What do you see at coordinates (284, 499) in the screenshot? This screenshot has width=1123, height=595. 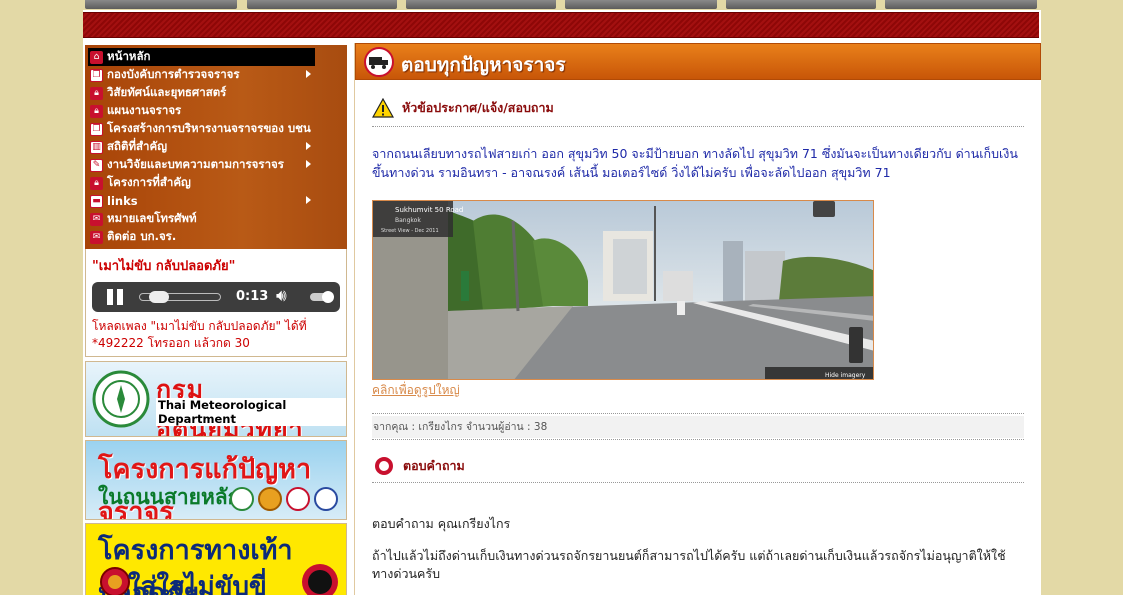 I see `agency-logos-icon` at bounding box center [284, 499].